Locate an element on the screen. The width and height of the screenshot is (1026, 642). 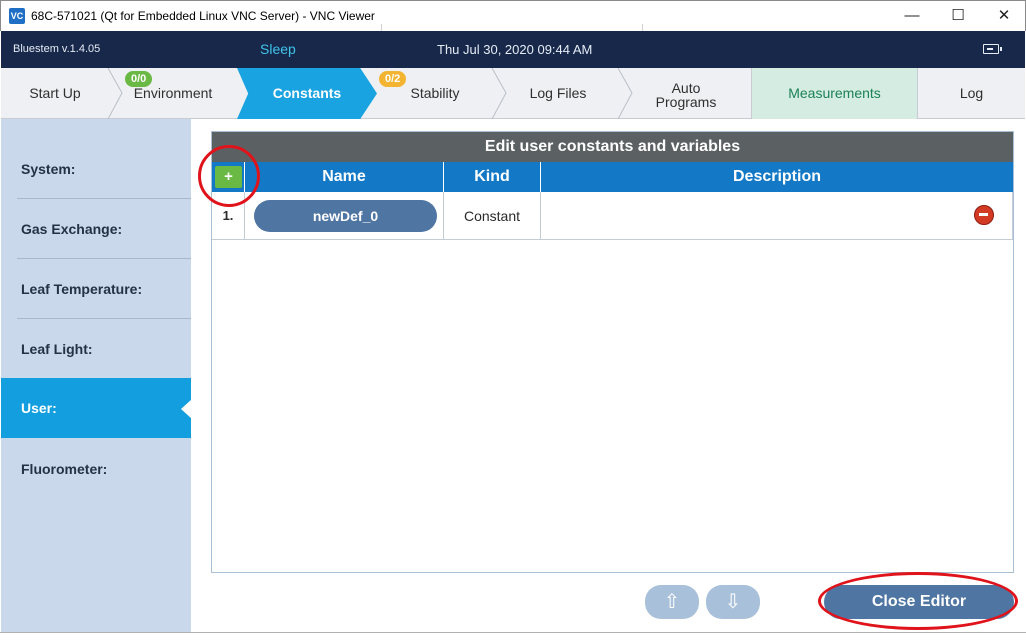
tab-log: Log is located at coordinates (971, 93).